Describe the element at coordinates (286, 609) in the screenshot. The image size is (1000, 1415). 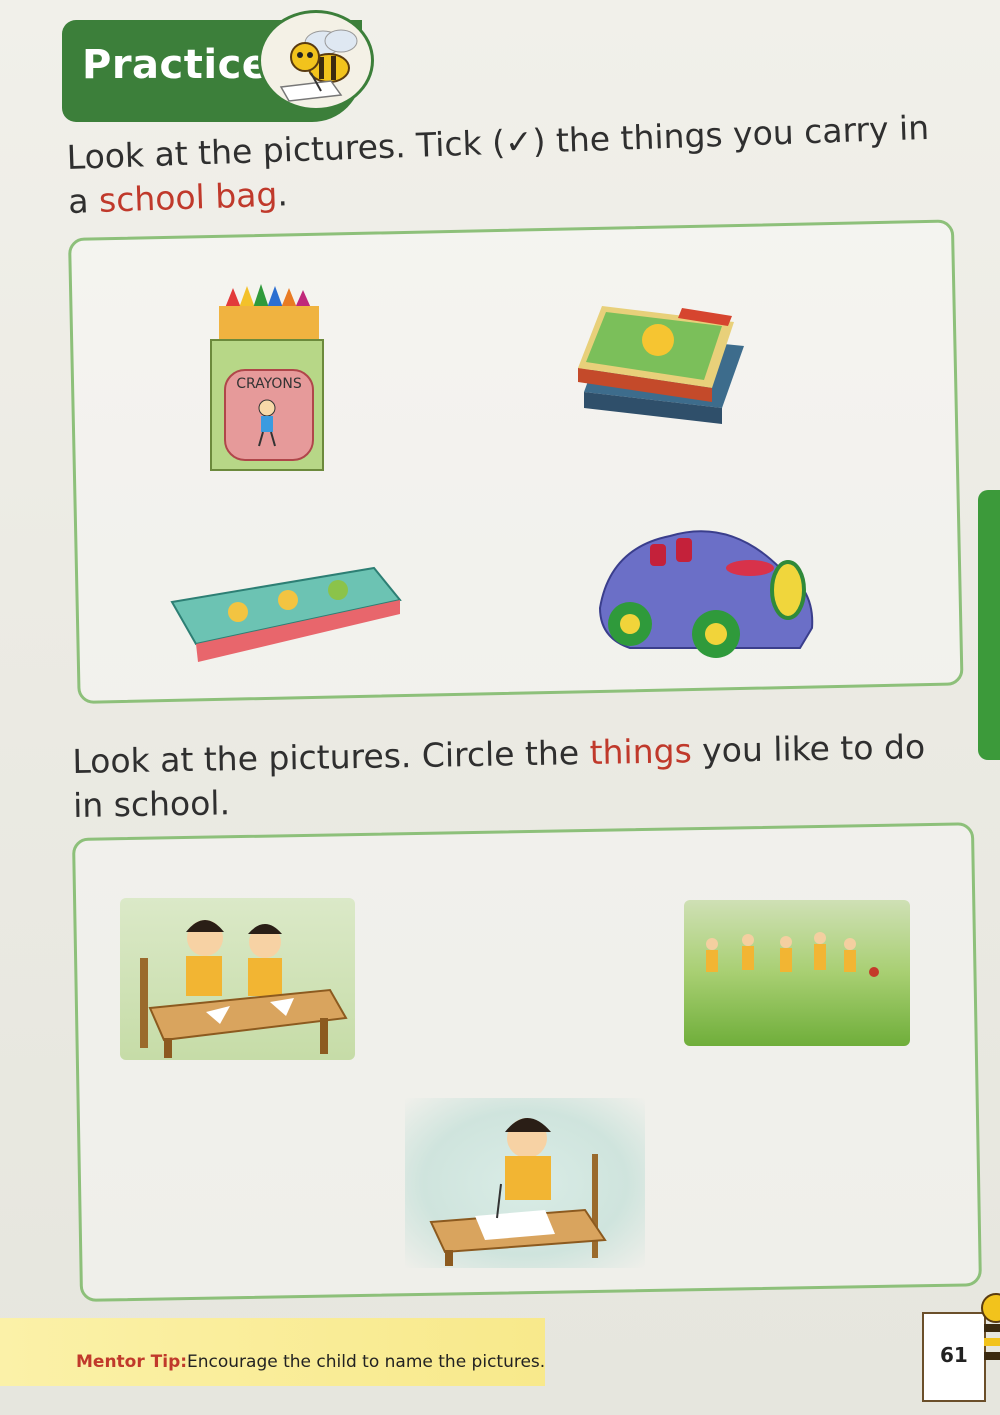
I see `pencil-box-picture` at that location.